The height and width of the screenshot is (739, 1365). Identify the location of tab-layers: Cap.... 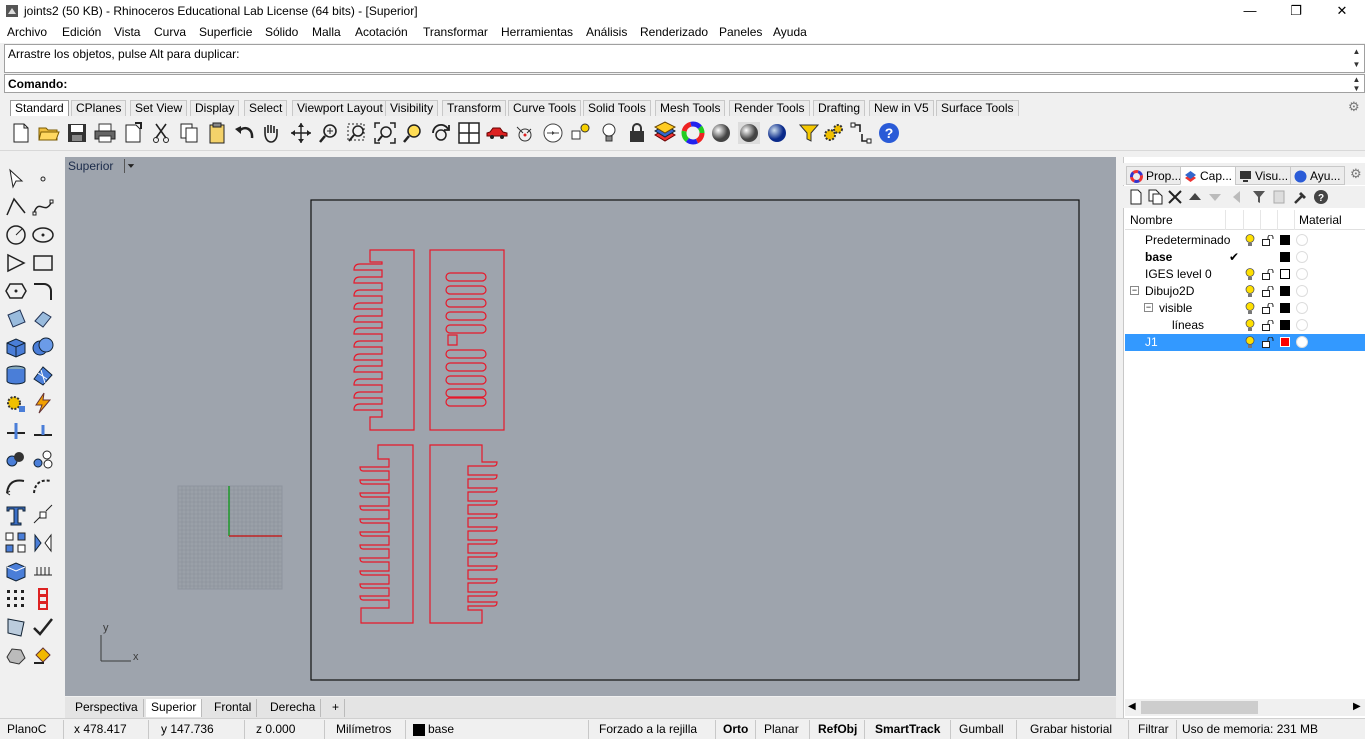
(1209, 175).